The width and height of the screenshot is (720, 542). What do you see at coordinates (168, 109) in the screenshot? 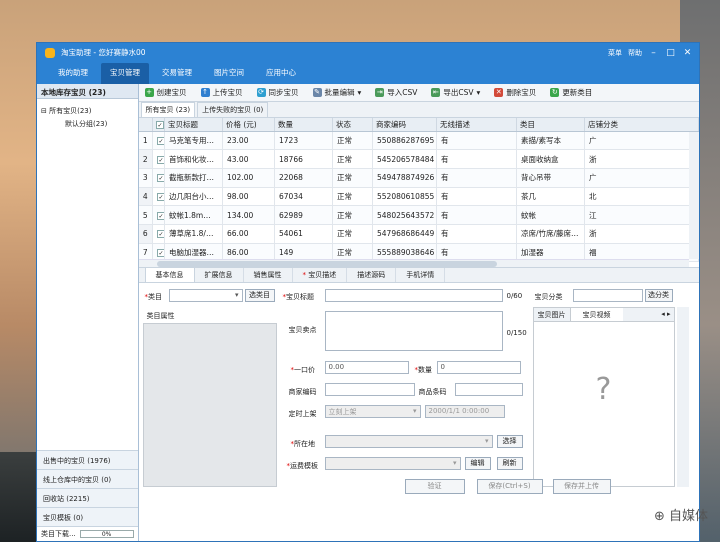
I see `tab-all-items: 所有宝贝 (23)` at bounding box center [168, 109].